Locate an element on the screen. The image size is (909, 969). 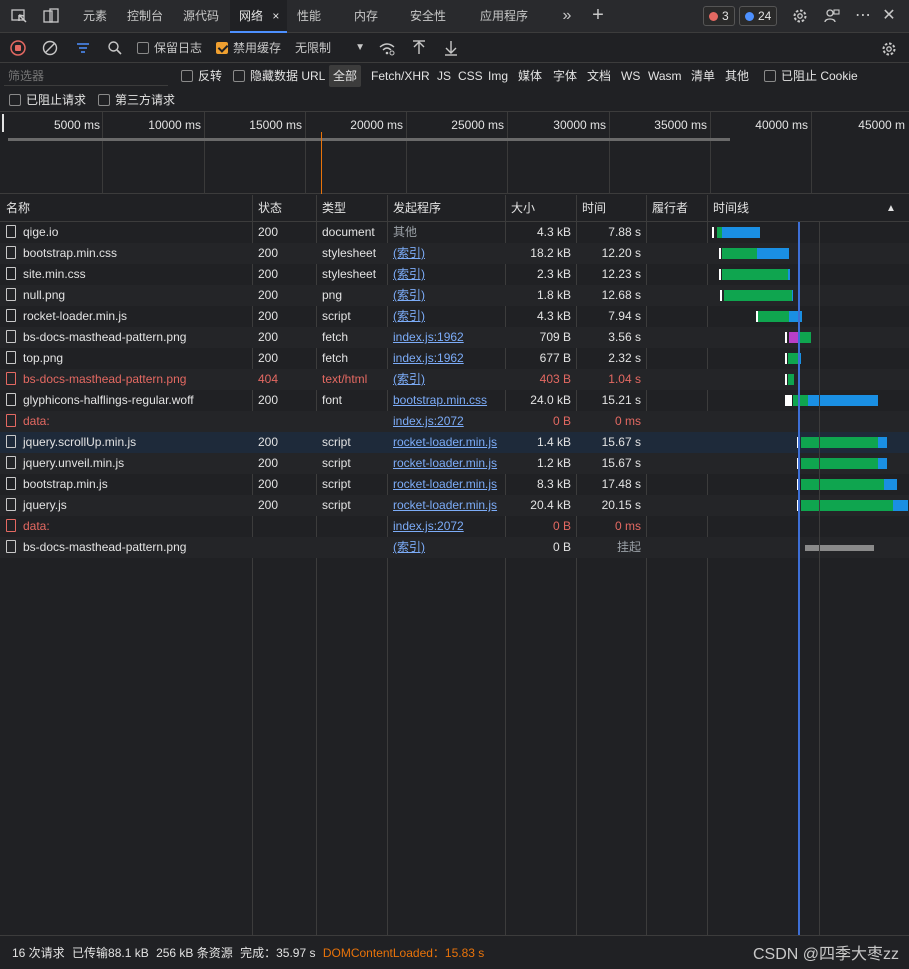
record-stop-icon is located at coordinates (18, 48).